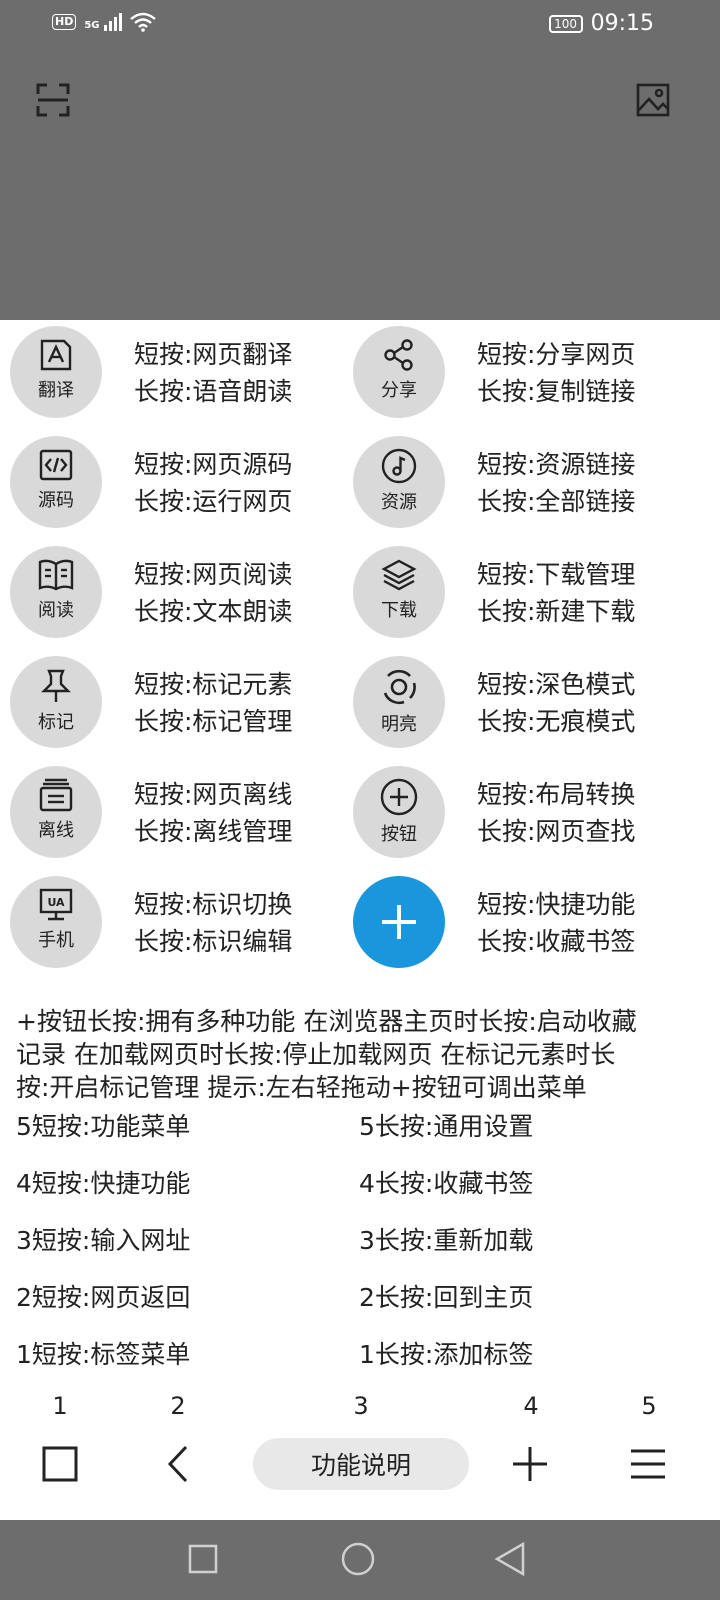 This screenshot has width=720, height=1600. I want to click on mark-button: 标记, so click(56, 702).